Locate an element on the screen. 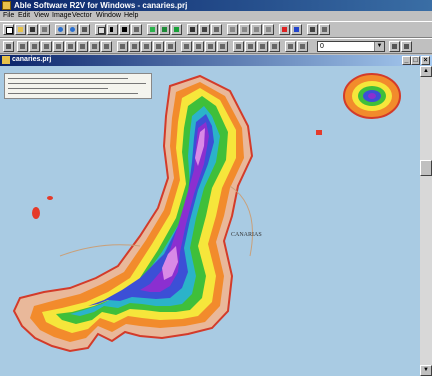 The height and width of the screenshot is (376, 432). edit-tool-13-button is located at coordinates (158, 46).